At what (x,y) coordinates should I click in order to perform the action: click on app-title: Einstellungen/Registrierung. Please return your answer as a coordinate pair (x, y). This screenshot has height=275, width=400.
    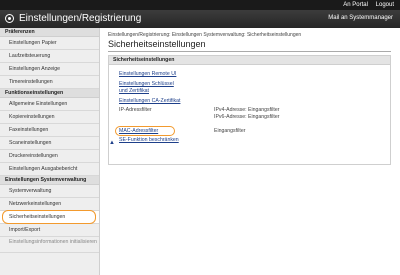
    Looking at the image, I should click on (80, 18).